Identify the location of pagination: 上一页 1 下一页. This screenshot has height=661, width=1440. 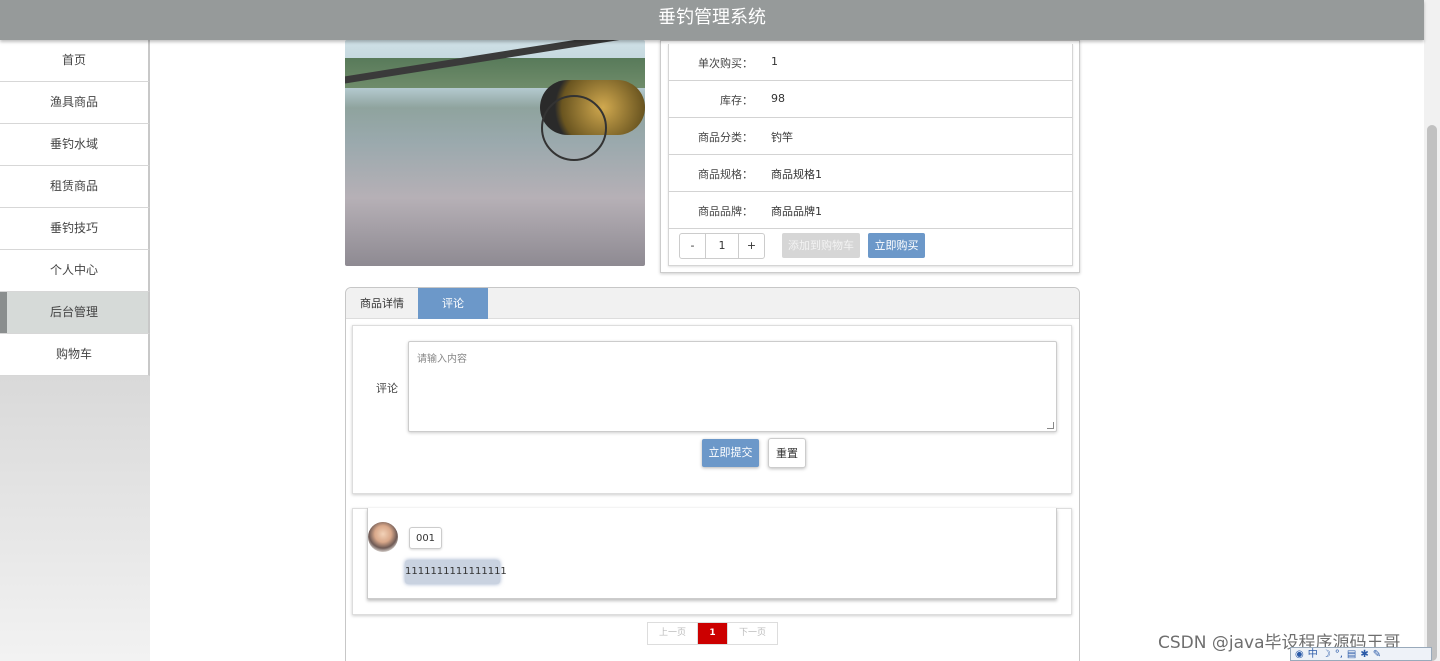
(712, 633).